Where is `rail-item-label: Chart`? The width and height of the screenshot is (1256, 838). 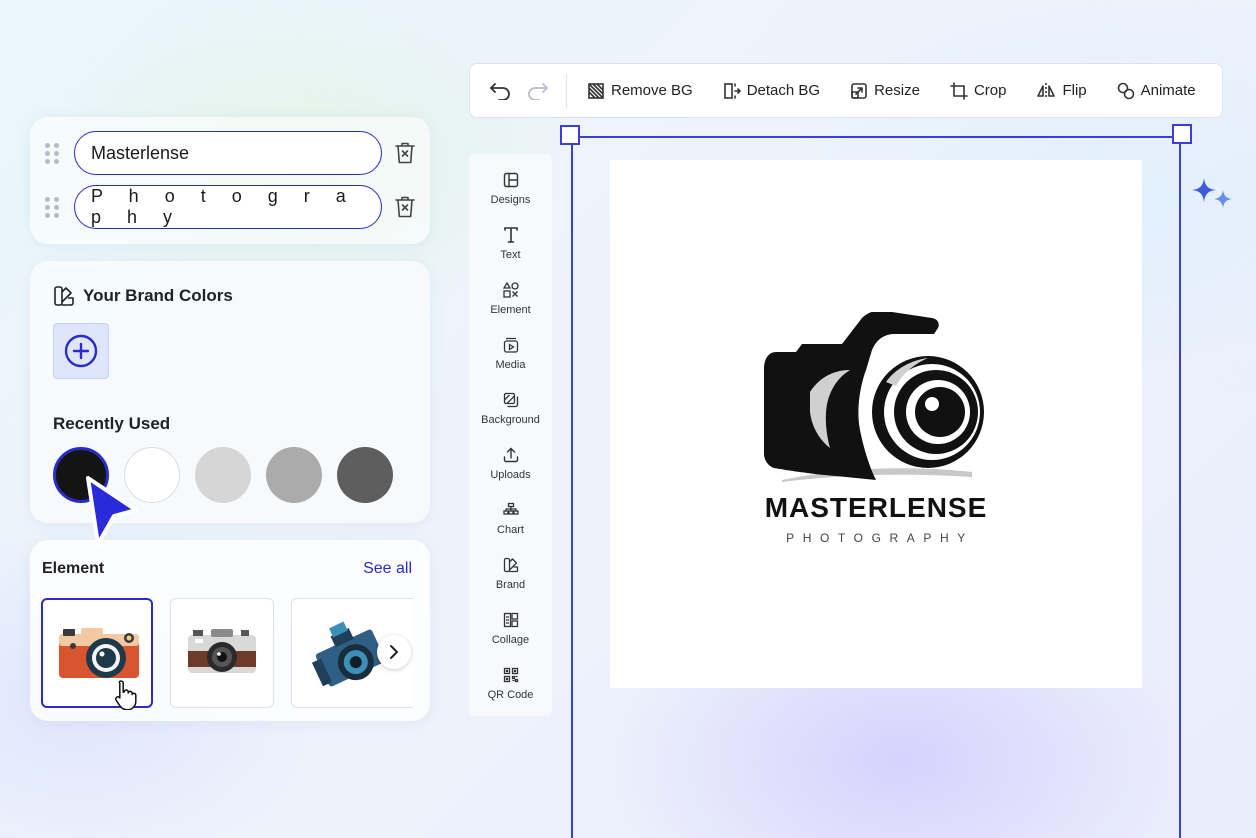 rail-item-label: Chart is located at coordinates (510, 530).